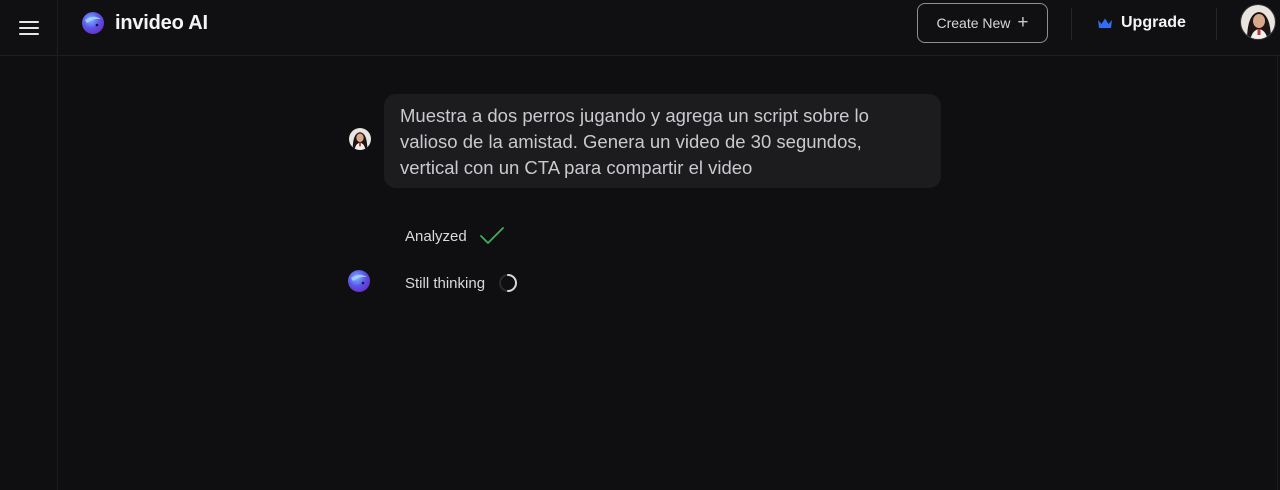 This screenshot has width=1280, height=490. What do you see at coordinates (1105, 23) in the screenshot?
I see `crown-icon` at bounding box center [1105, 23].